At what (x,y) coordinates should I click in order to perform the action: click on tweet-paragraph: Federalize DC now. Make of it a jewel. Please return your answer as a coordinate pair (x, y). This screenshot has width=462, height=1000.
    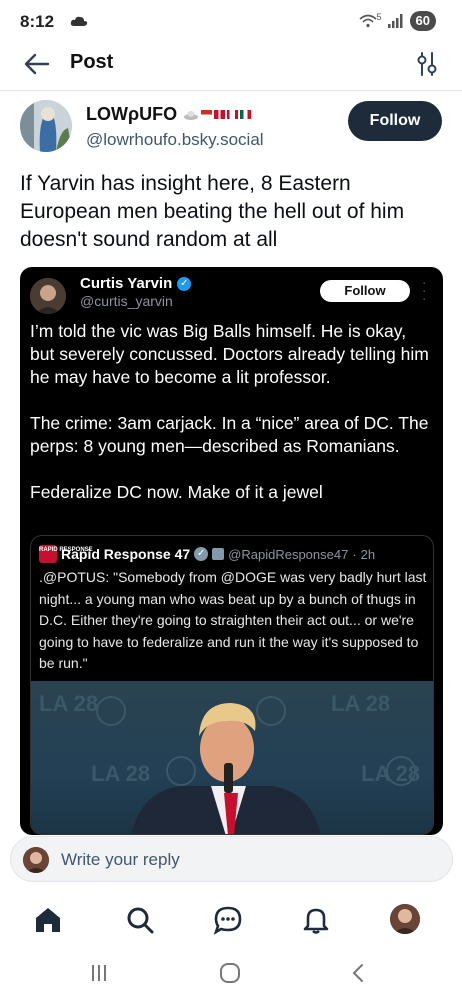
    Looking at the image, I should click on (176, 492).